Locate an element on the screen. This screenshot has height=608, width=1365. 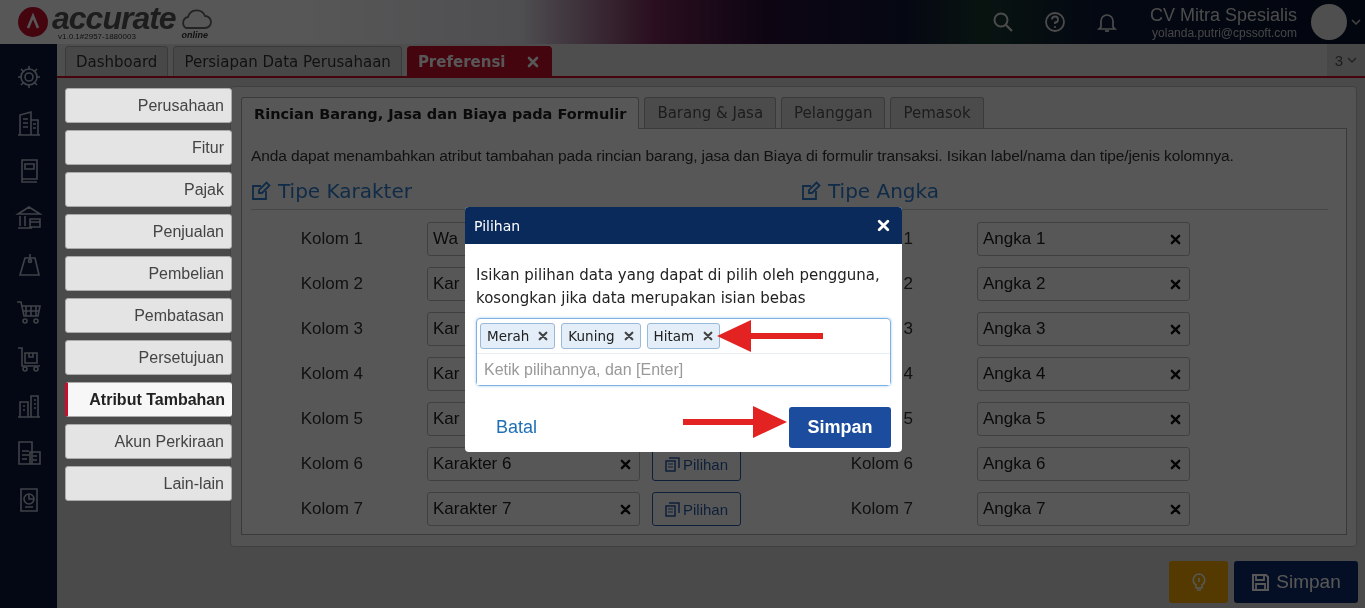
document-tab: Preferensi is located at coordinates (479, 61).